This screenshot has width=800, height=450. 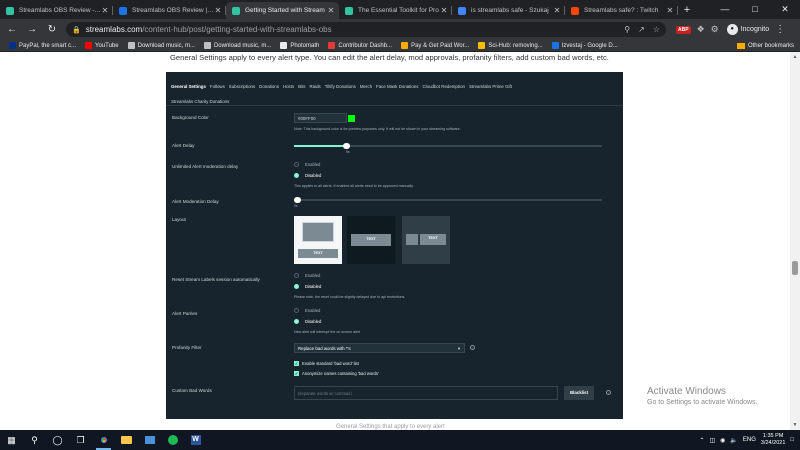 What do you see at coordinates (795, 425) in the screenshot?
I see `scroll-down-icon: ▼` at bounding box center [795, 425].